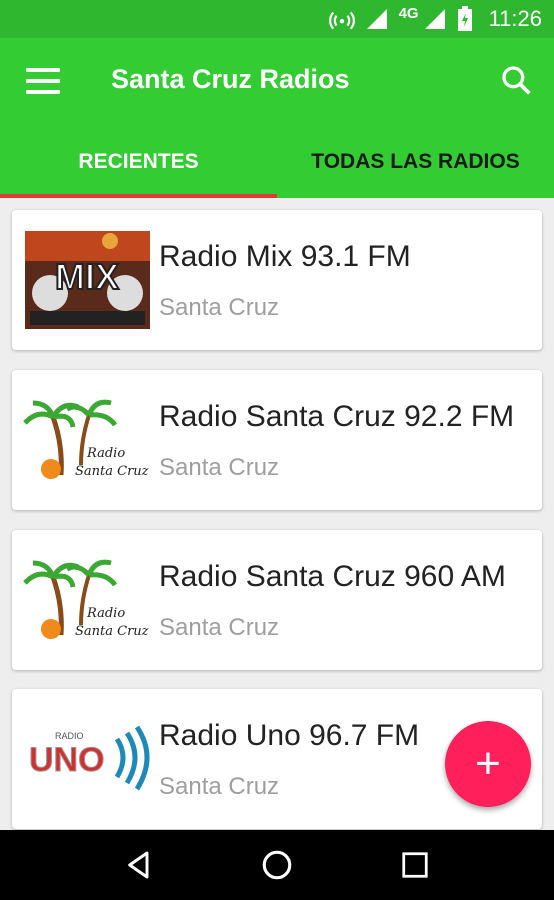 This screenshot has width=554, height=900. I want to click on app-title: Santa Cruz Radios, so click(230, 79).